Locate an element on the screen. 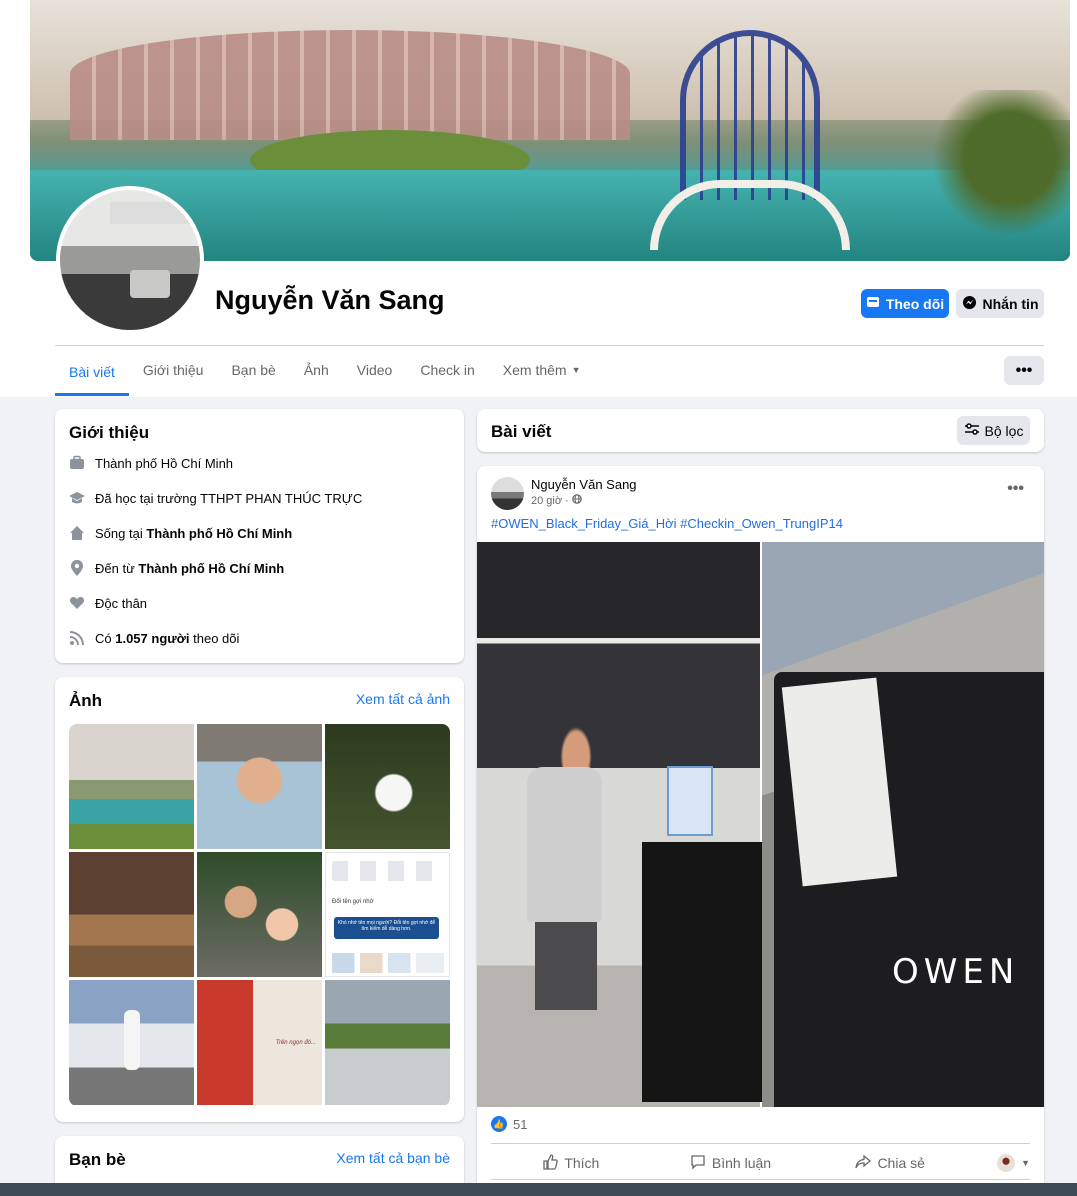 The image size is (1077, 1196). briefcase-icon is located at coordinates (77, 463).